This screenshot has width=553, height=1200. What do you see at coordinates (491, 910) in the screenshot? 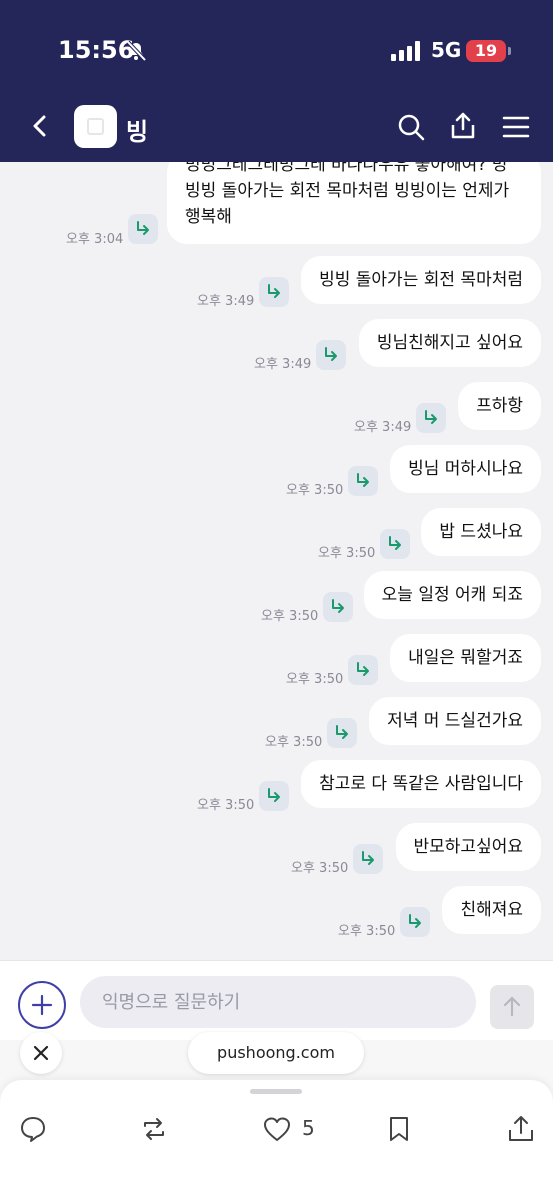
I see `message-bubble: 친해져요` at bounding box center [491, 910].